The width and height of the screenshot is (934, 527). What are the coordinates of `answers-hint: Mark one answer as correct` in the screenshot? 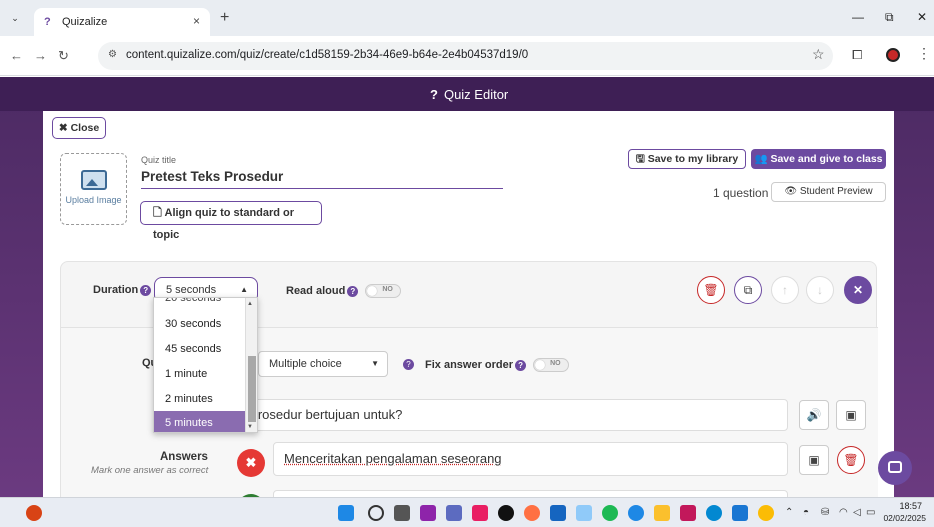 It's located at (150, 470).